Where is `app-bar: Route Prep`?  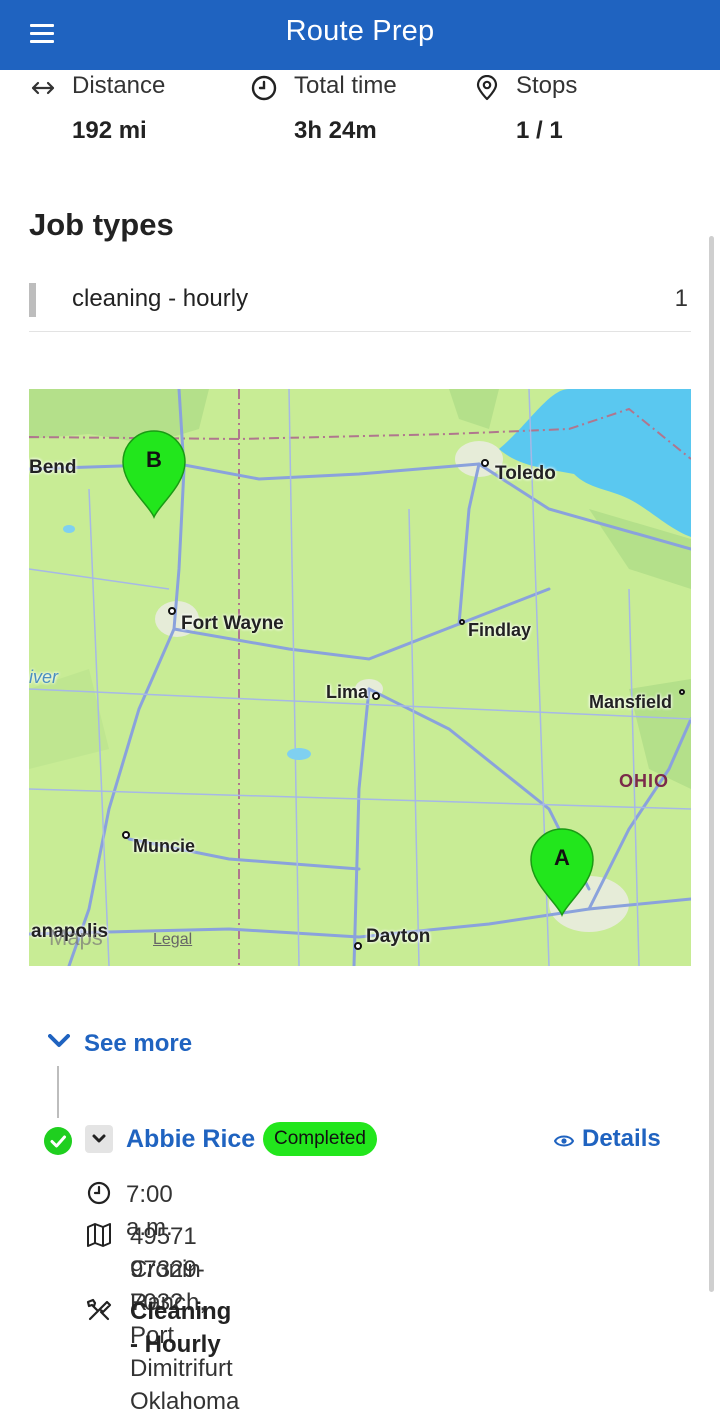
app-bar: Route Prep is located at coordinates (360, 35).